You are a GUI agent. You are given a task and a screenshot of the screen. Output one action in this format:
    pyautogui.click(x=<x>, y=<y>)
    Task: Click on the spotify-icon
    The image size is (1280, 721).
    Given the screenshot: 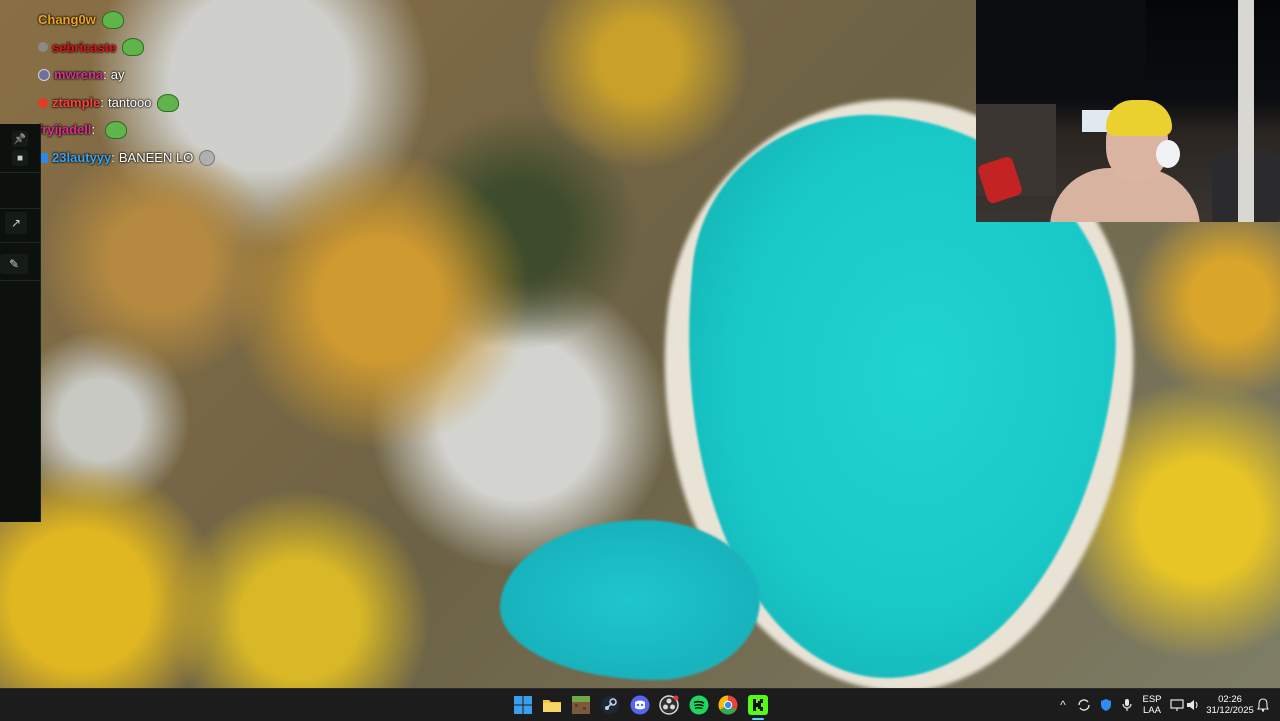 What is the action you would take?
    pyautogui.click(x=699, y=705)
    